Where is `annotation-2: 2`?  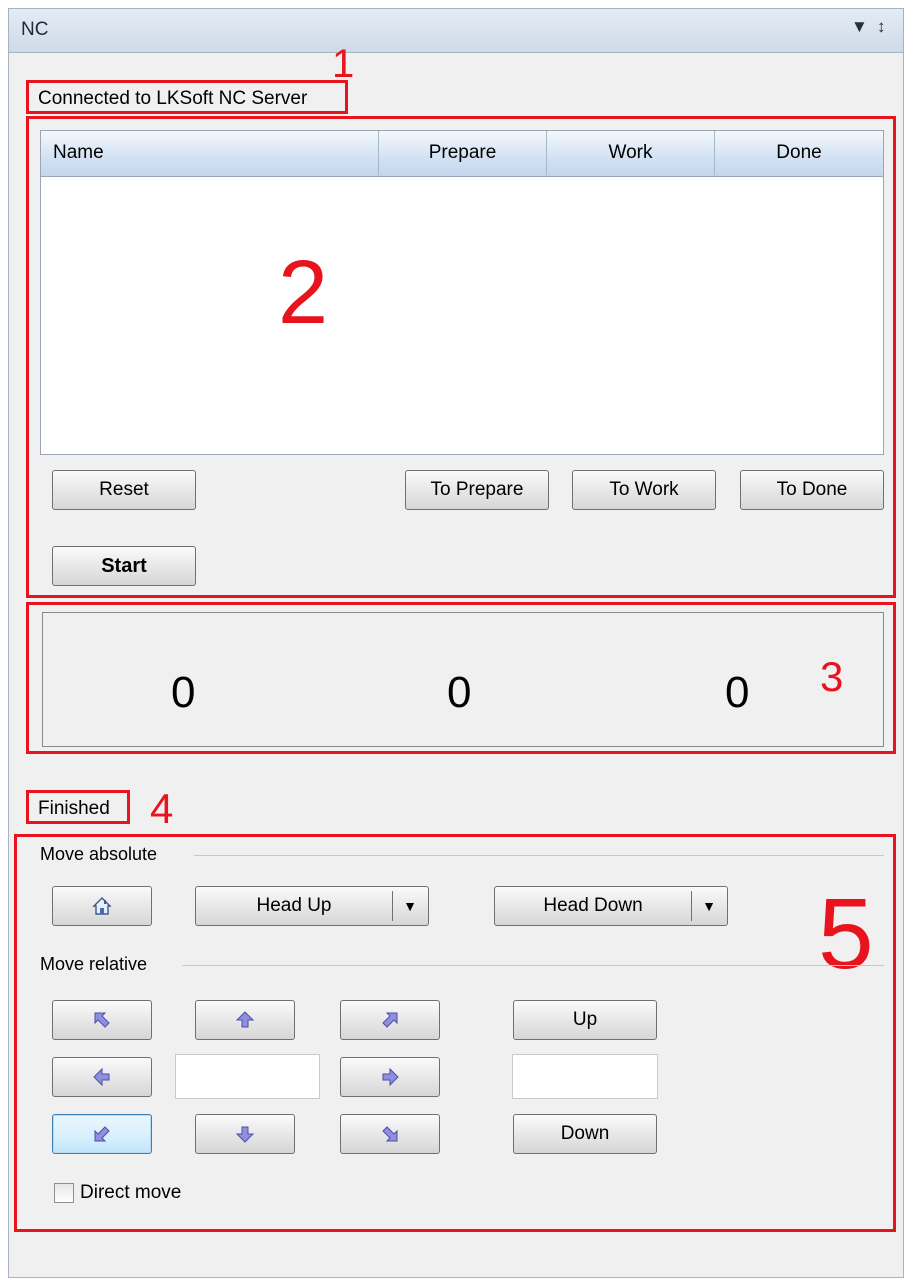 annotation-2: 2 is located at coordinates (303, 293).